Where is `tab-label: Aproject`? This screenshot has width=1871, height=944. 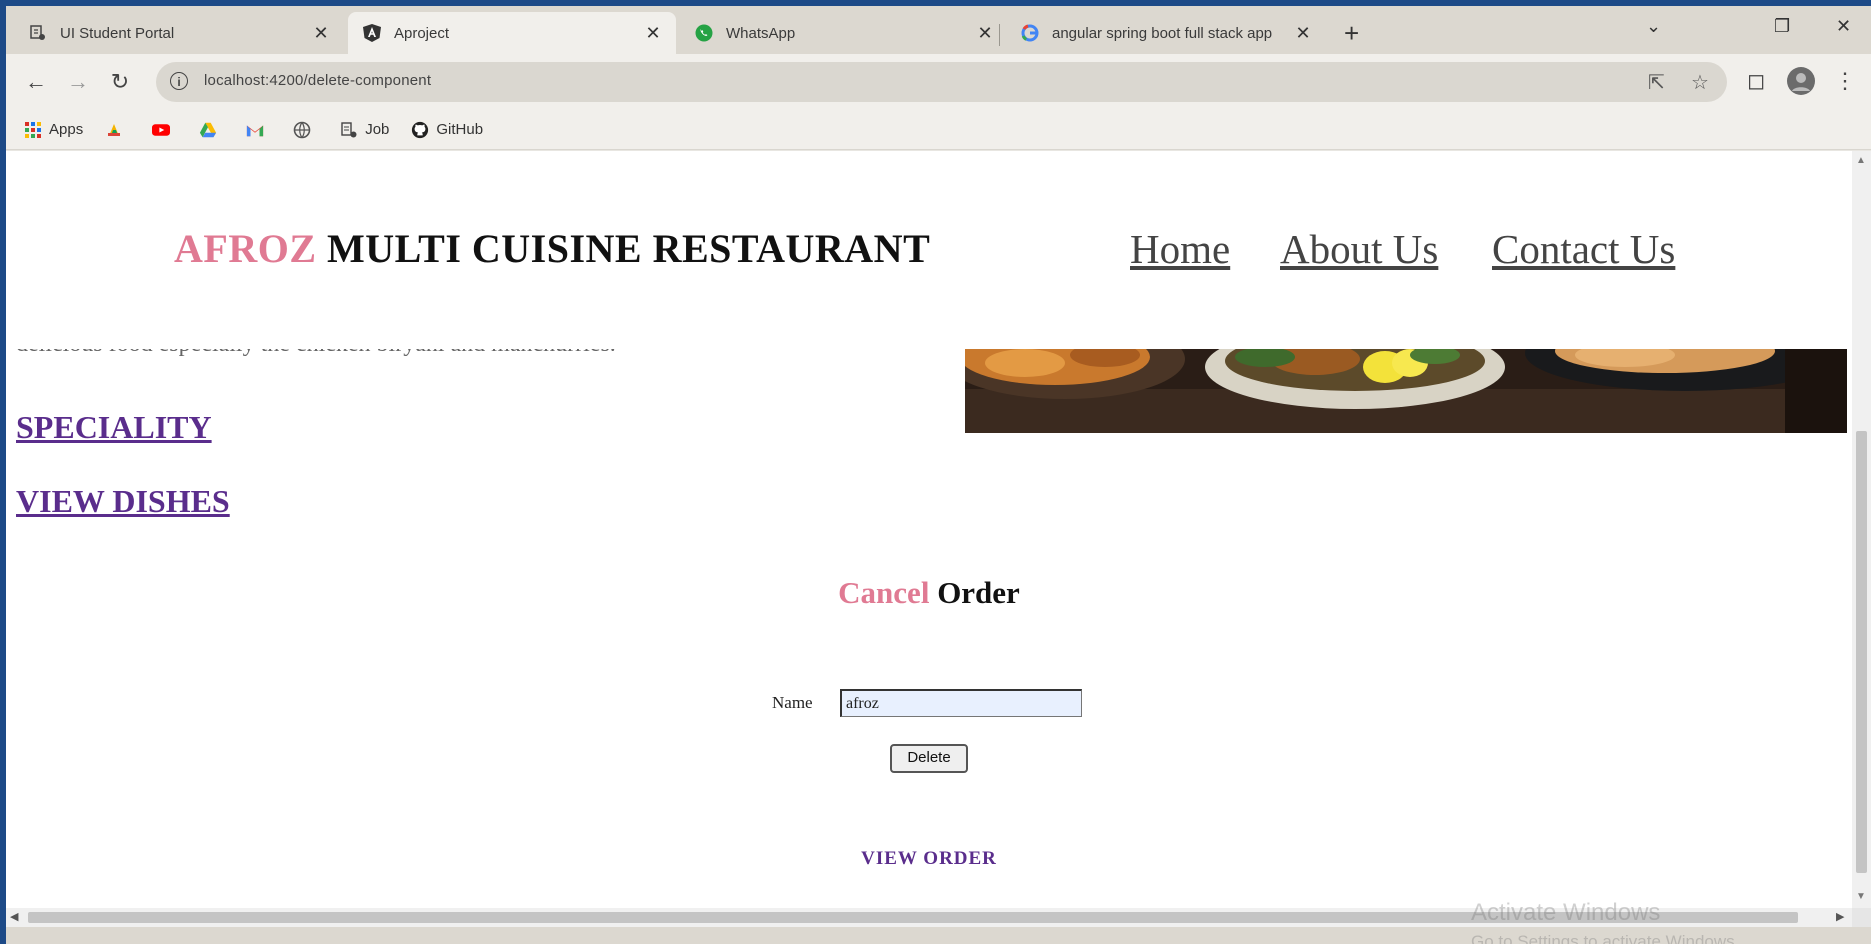
tab-label: Aproject is located at coordinates (422, 33).